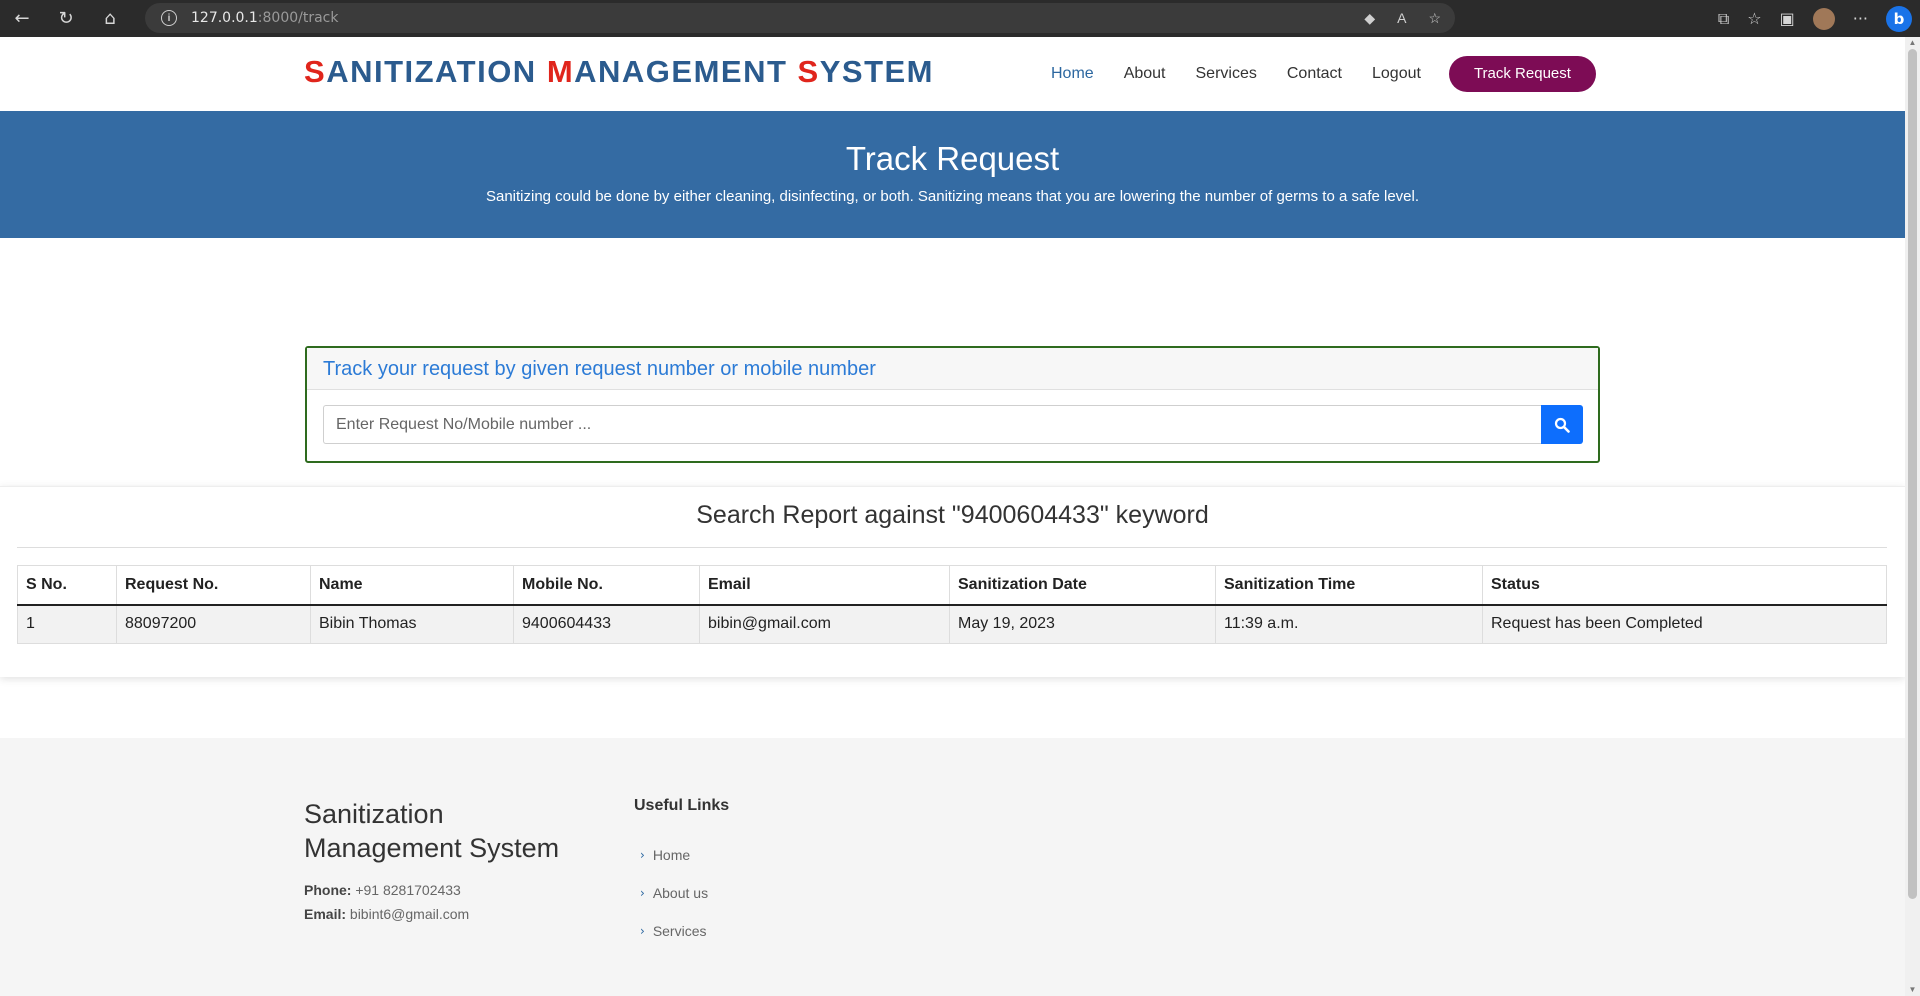 Image resolution: width=1920 pixels, height=996 pixels. What do you see at coordinates (224, 18) in the screenshot?
I see `url-host: 127.0.0.1` at bounding box center [224, 18].